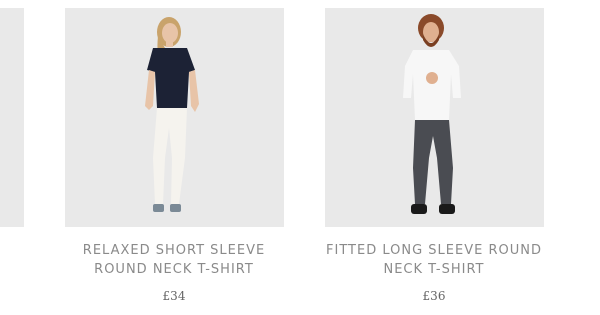 The width and height of the screenshot is (600, 315). What do you see at coordinates (434, 296) in the screenshot?
I see `product-price: £36` at bounding box center [434, 296].